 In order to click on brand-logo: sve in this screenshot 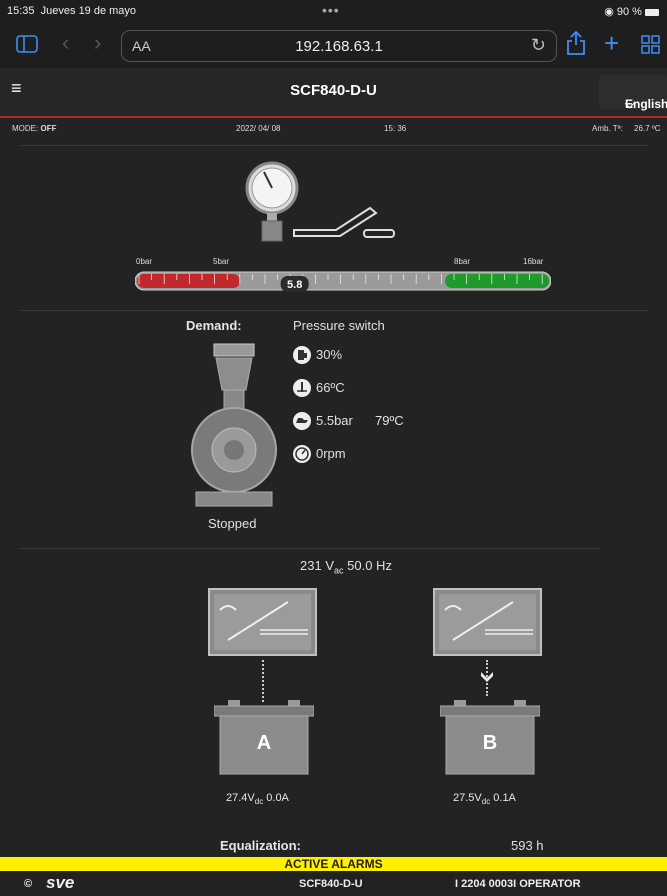, I will do `click(60, 882)`.